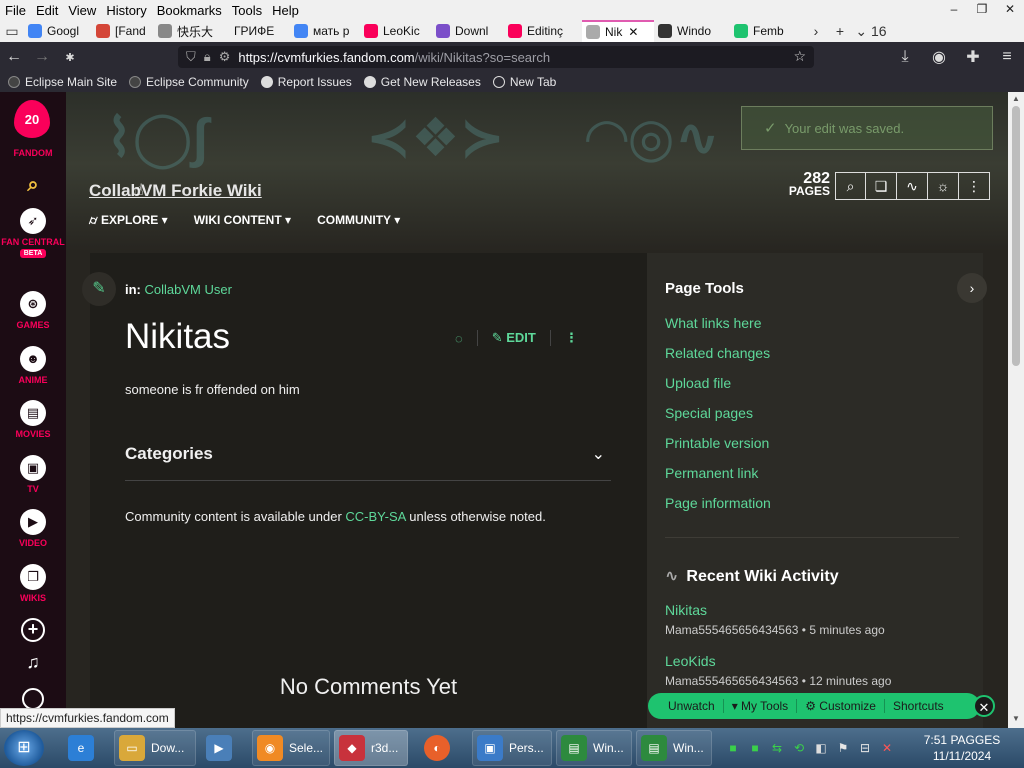  Describe the element at coordinates (871, 31) in the screenshot. I see `list-all-tabs-button: ⌄ 16` at that location.